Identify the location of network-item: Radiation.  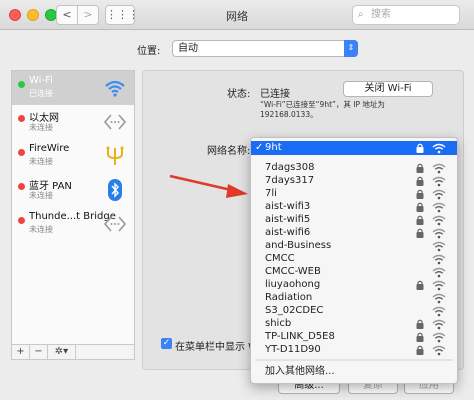
(354, 298).